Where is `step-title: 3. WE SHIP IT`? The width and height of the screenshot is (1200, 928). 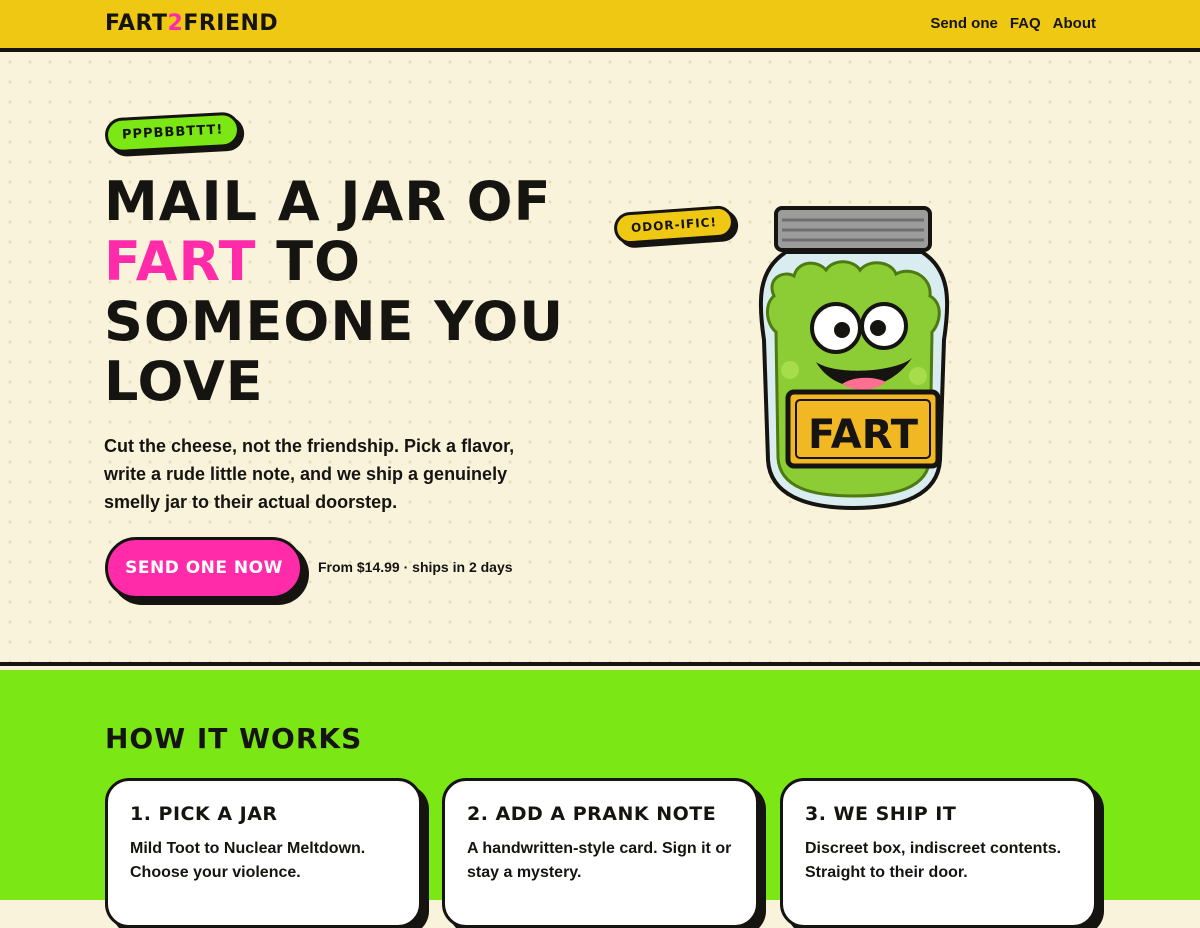
step-title: 3. WE SHIP IT is located at coordinates (881, 814).